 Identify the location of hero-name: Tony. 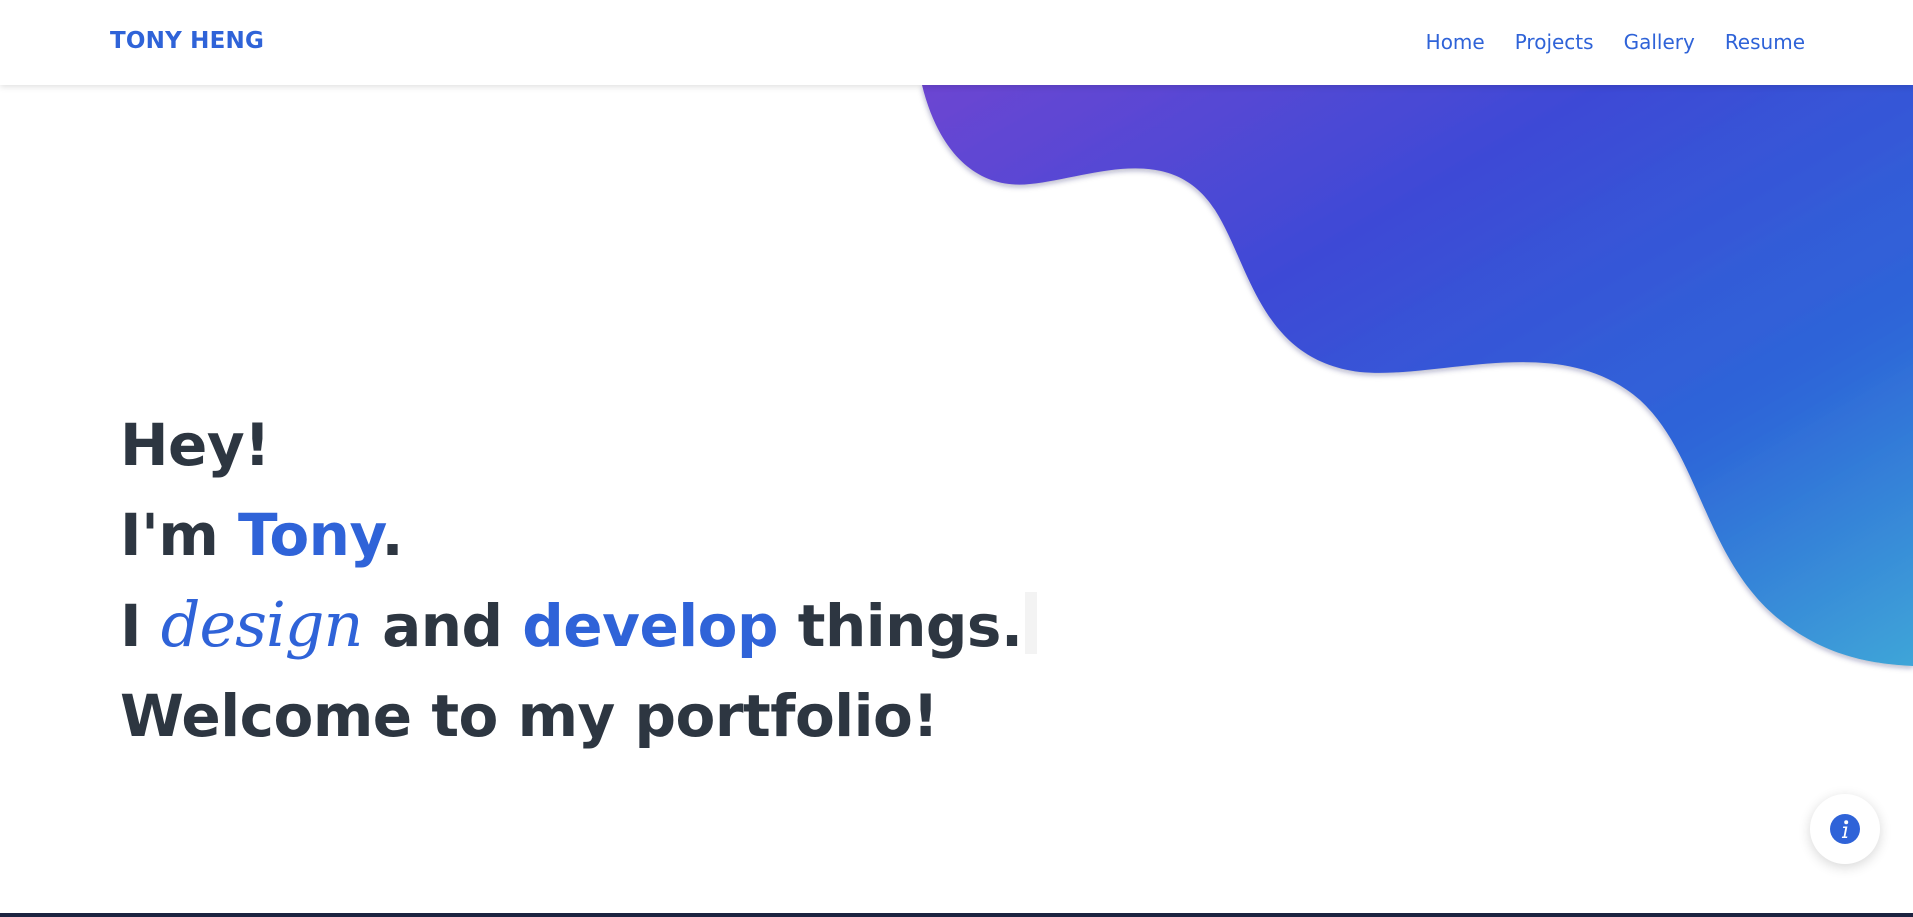
(309, 535).